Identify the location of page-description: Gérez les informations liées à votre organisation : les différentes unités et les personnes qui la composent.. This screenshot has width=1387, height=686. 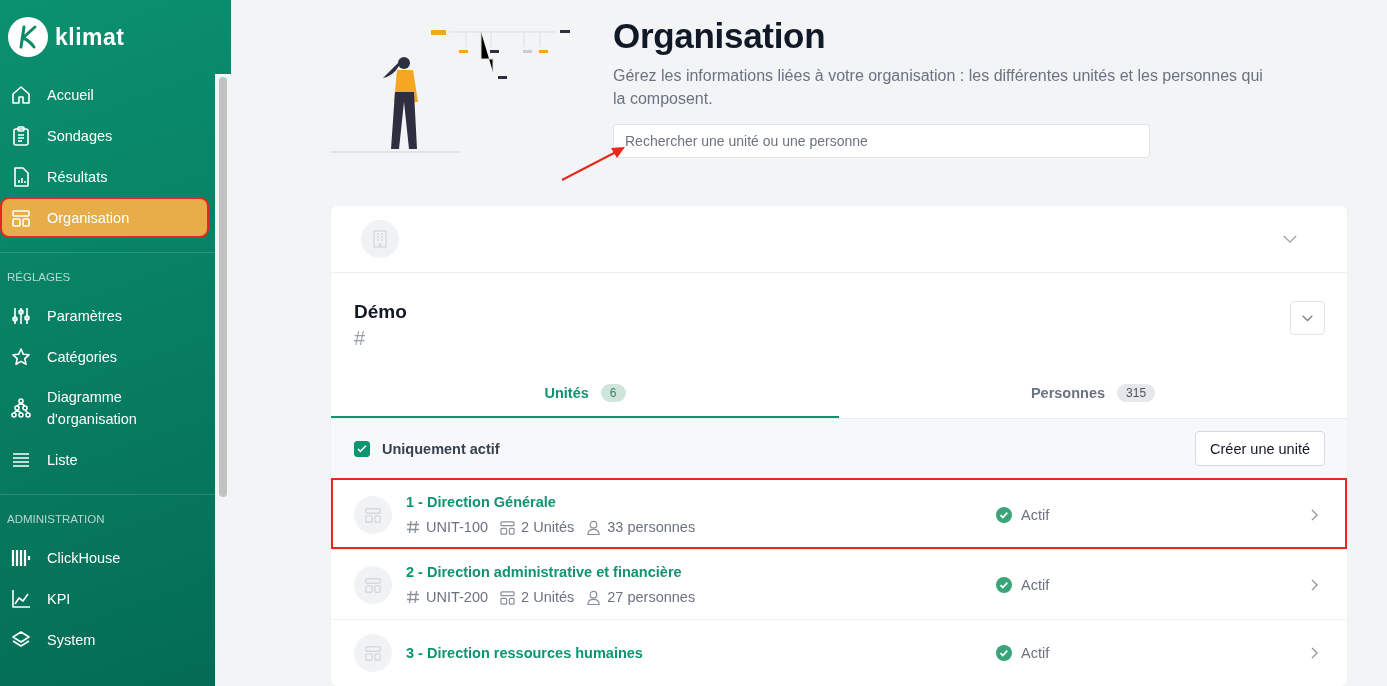
(938, 87).